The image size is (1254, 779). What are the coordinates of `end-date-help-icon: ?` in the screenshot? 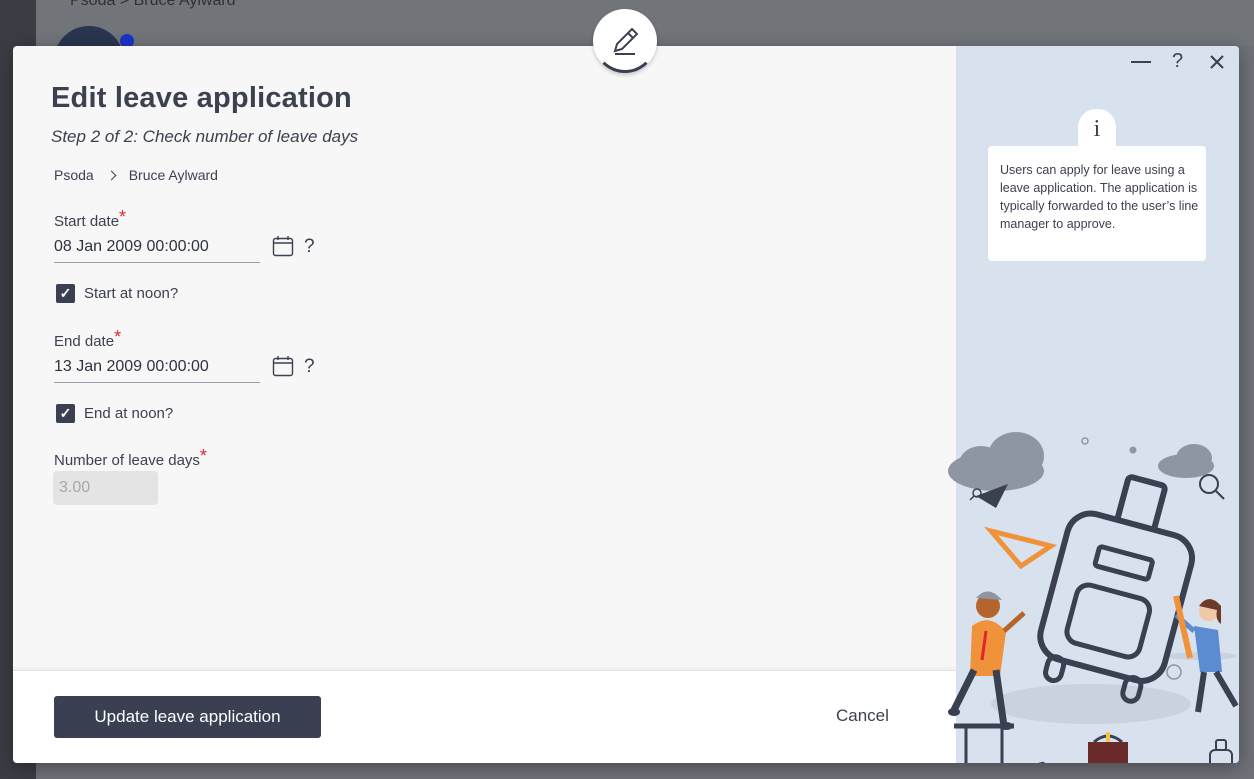 It's located at (309, 367).